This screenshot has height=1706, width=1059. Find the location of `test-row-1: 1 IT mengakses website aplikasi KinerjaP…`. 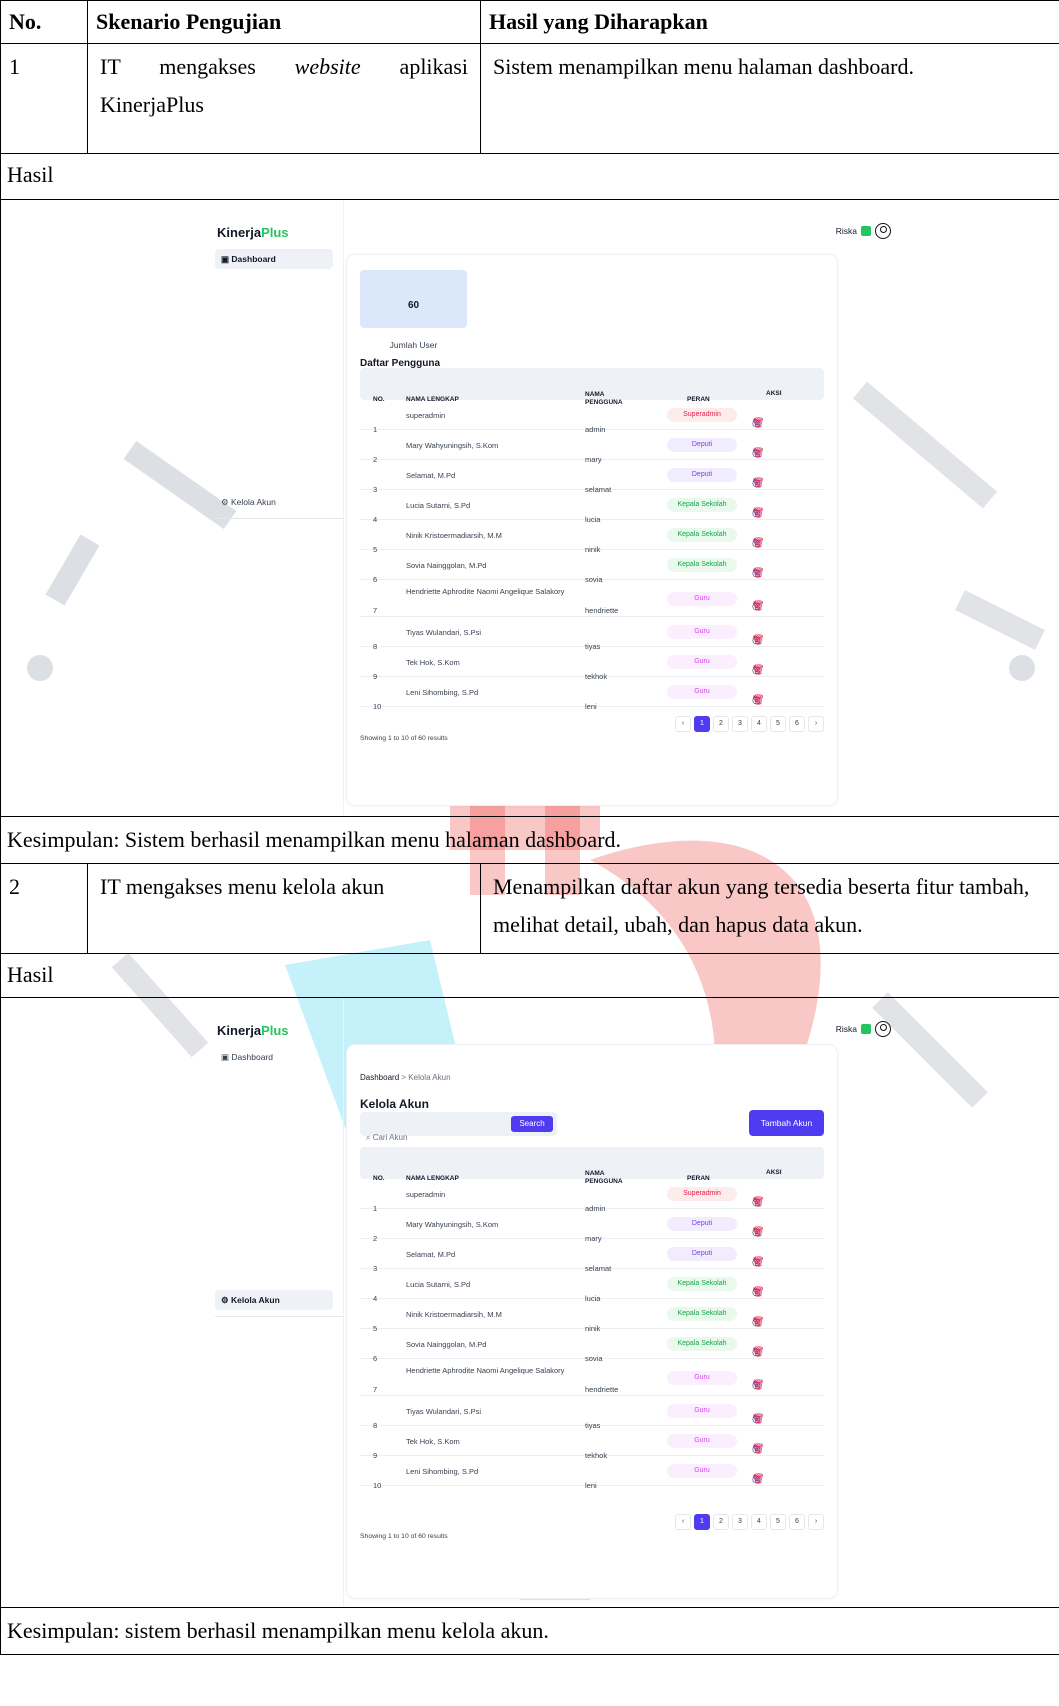

test-row-1: 1 IT mengakses website aplikasi KinerjaP… is located at coordinates (529, 98).